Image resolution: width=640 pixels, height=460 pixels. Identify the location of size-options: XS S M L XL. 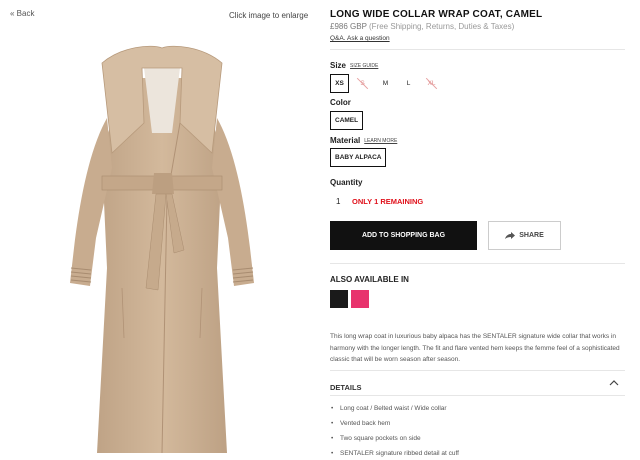
(385, 83).